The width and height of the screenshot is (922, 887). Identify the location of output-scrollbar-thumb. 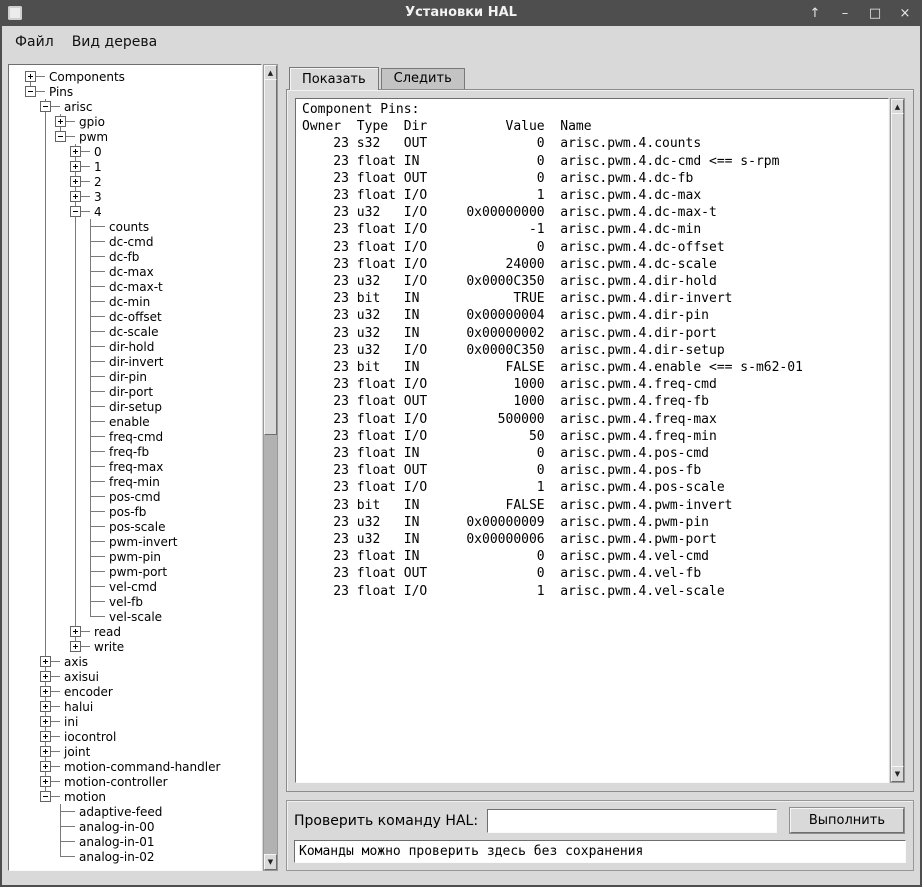
(897, 440).